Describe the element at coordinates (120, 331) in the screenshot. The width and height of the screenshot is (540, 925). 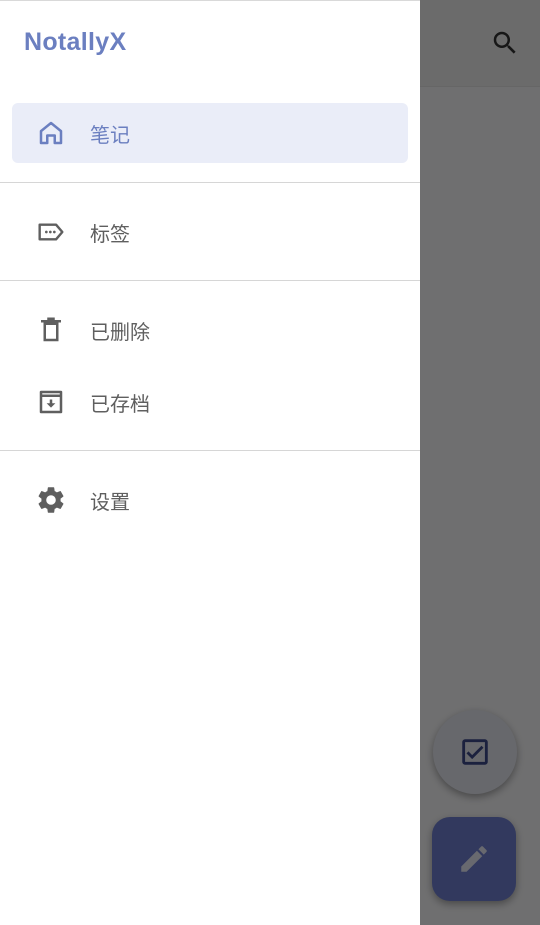
I see `drawer-item-label: 已删除` at that location.